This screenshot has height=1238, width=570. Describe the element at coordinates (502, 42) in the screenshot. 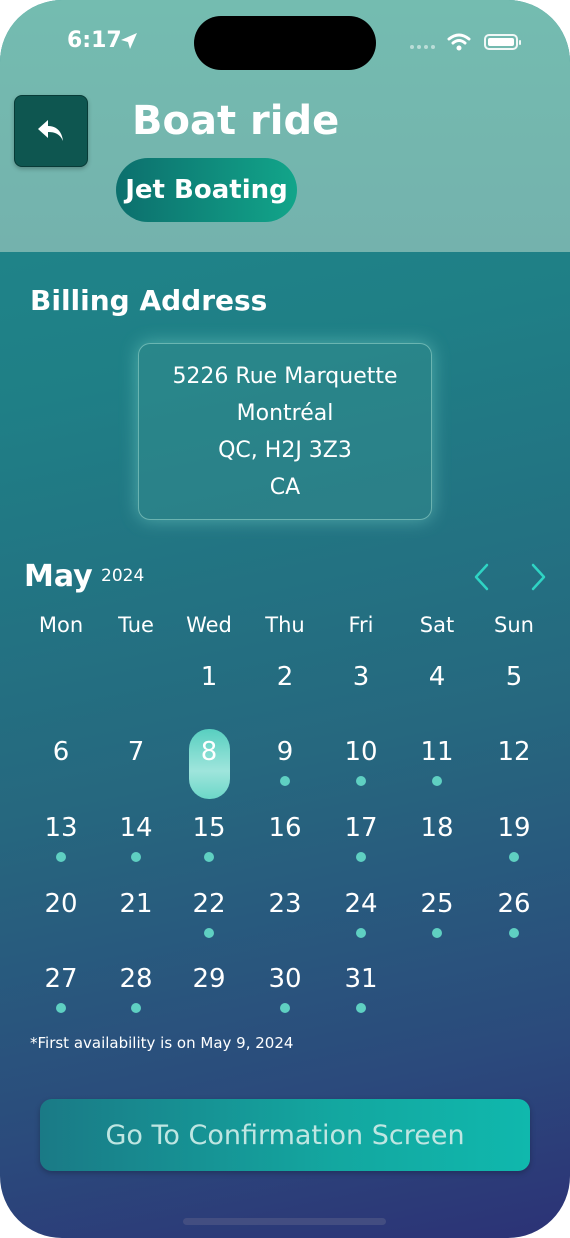

I see `battery-icon` at that location.